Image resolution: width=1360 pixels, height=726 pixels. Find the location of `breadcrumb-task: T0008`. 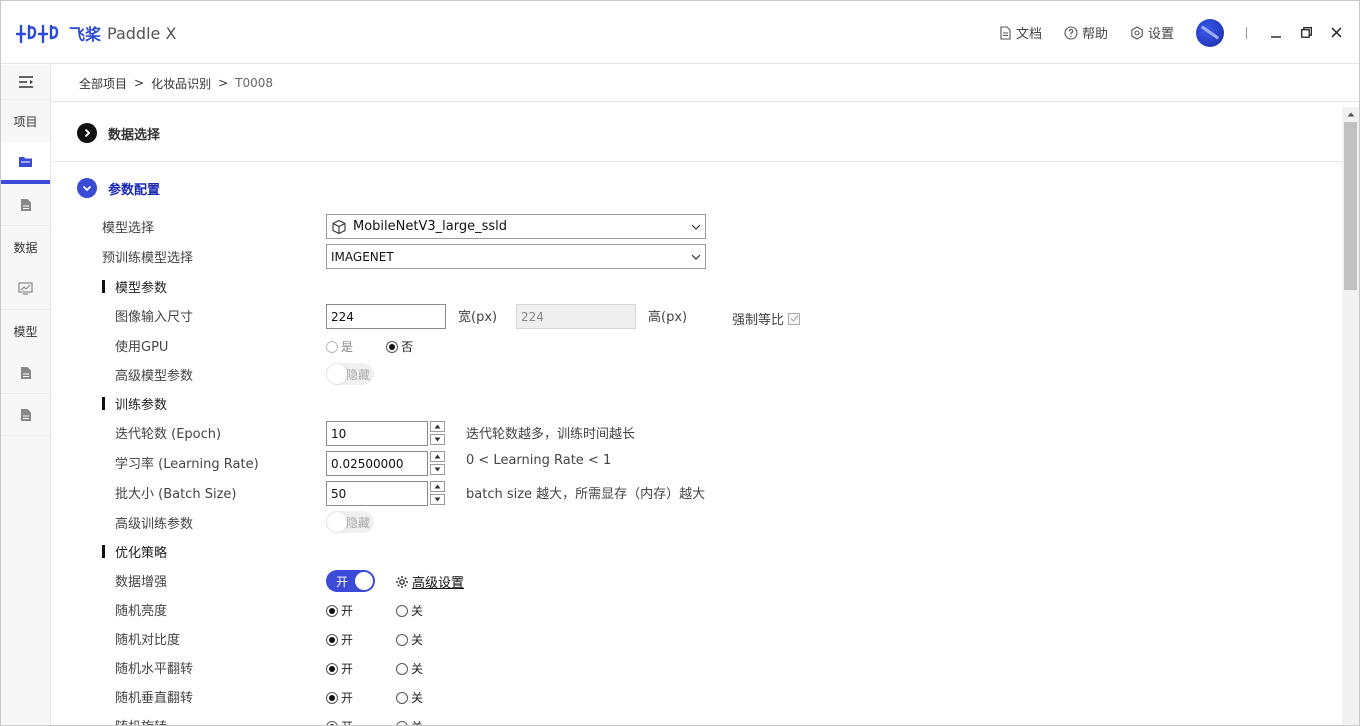

breadcrumb-task: T0008 is located at coordinates (254, 83).